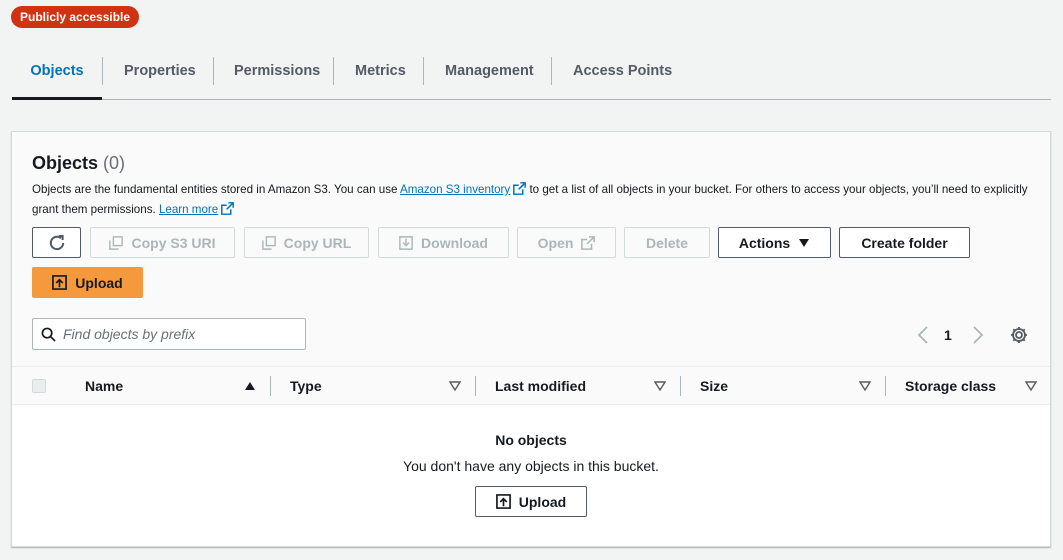 This screenshot has height=560, width=1063. Describe the element at coordinates (454, 242) in the screenshot. I see `download-label: Download` at that location.